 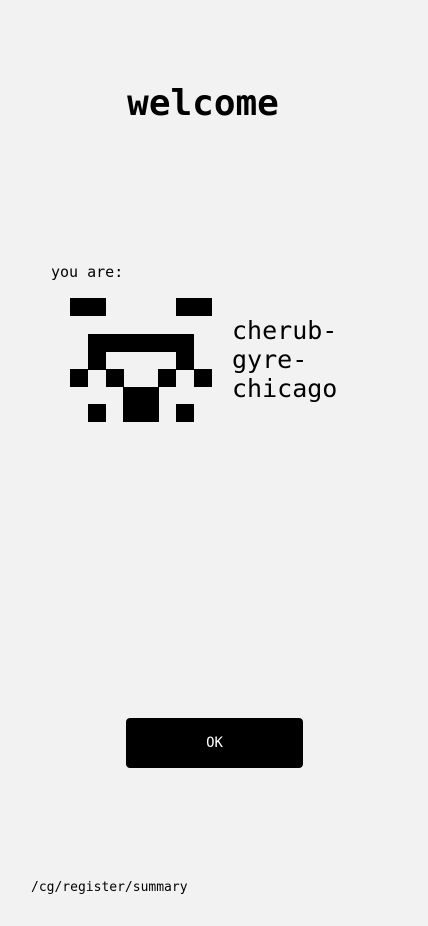 I want to click on identity-name: cherub- gyre- chicago, so click(x=284, y=359).